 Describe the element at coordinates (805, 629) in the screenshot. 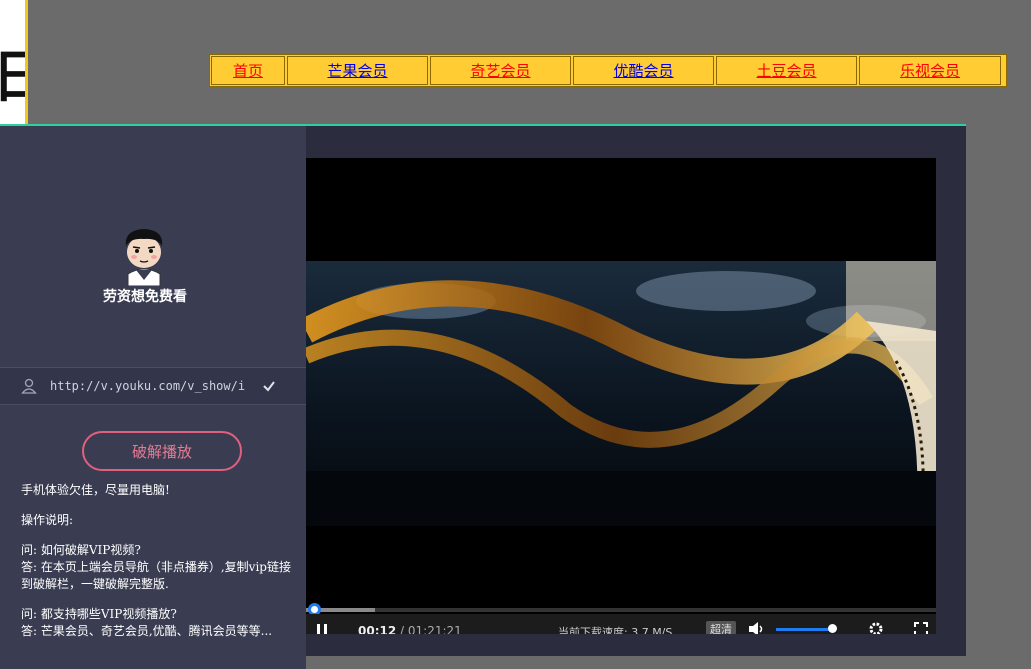

I see `volume-slider` at that location.